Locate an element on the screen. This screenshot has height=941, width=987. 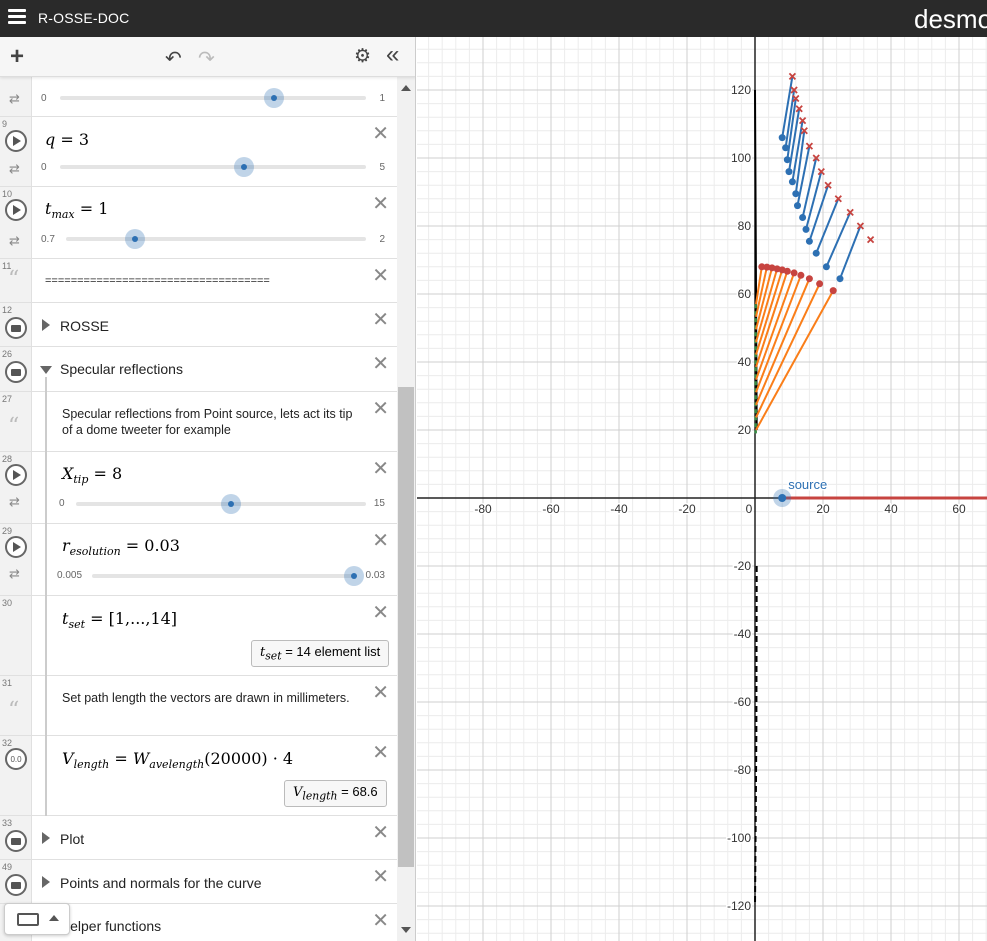
folder-row: 49 Points and normals for the curve ✕ is located at coordinates (198, 882).